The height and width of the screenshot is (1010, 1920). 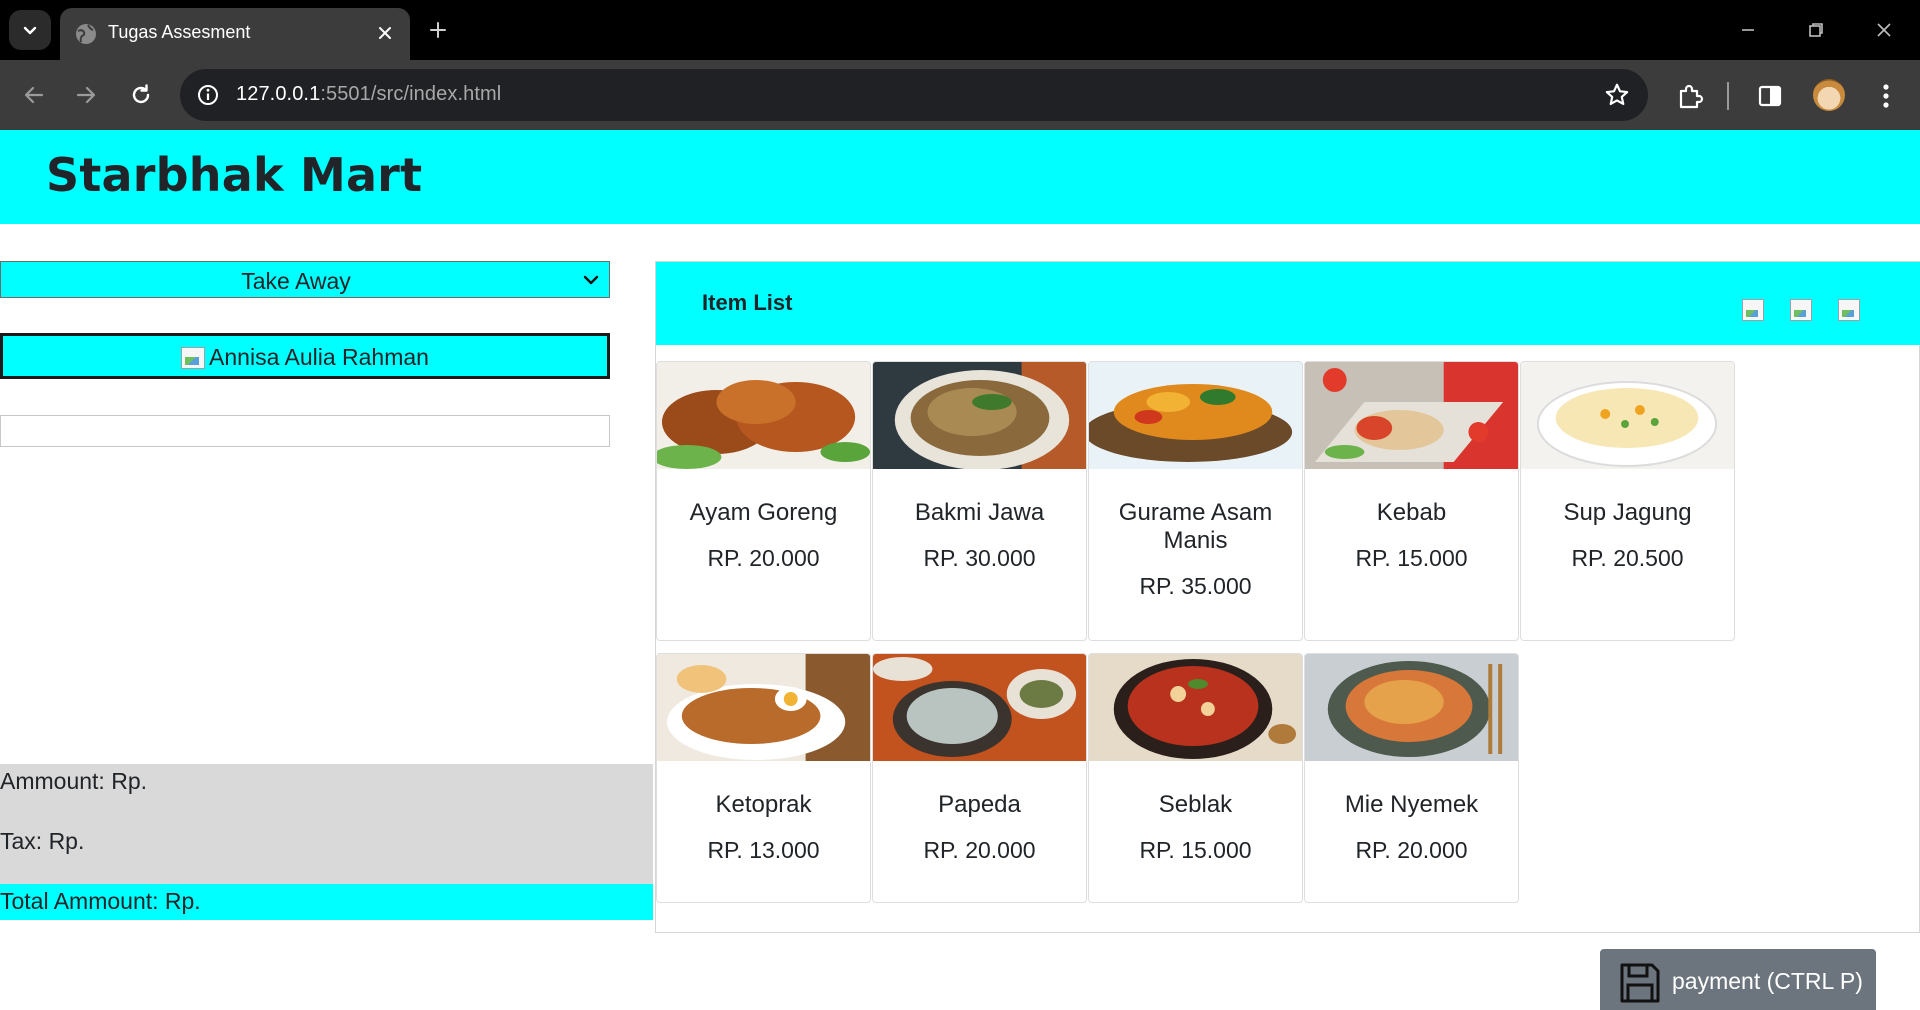 What do you see at coordinates (960, 177) in the screenshot?
I see `site-header: Starbhak Mart` at bounding box center [960, 177].